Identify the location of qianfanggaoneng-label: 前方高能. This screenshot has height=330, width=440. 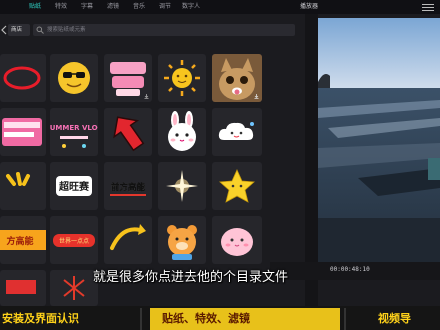
(128, 187).